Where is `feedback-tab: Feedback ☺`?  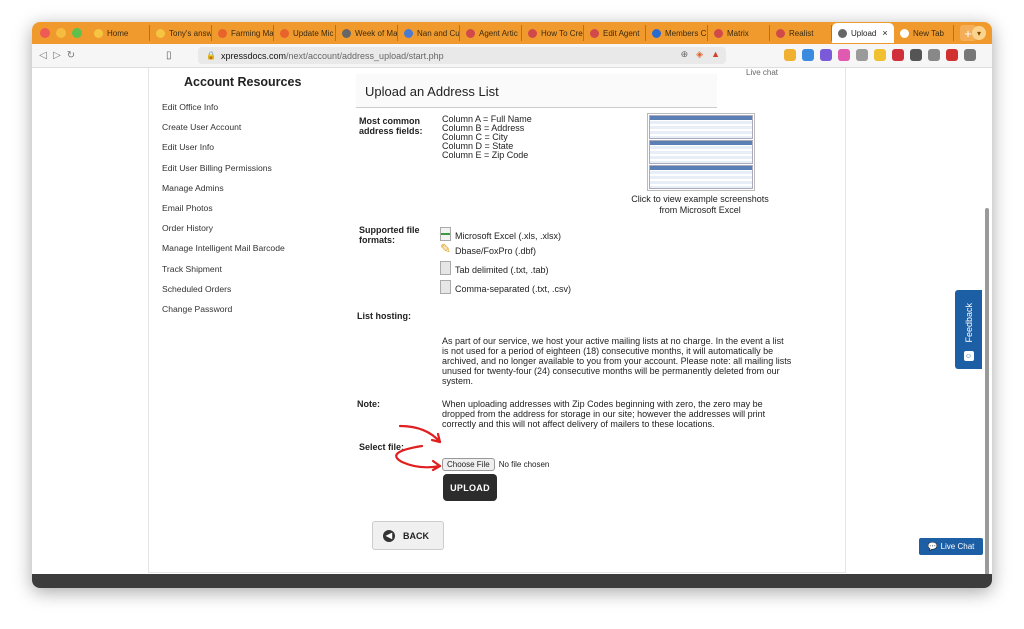 feedback-tab: Feedback ☺ is located at coordinates (968, 329).